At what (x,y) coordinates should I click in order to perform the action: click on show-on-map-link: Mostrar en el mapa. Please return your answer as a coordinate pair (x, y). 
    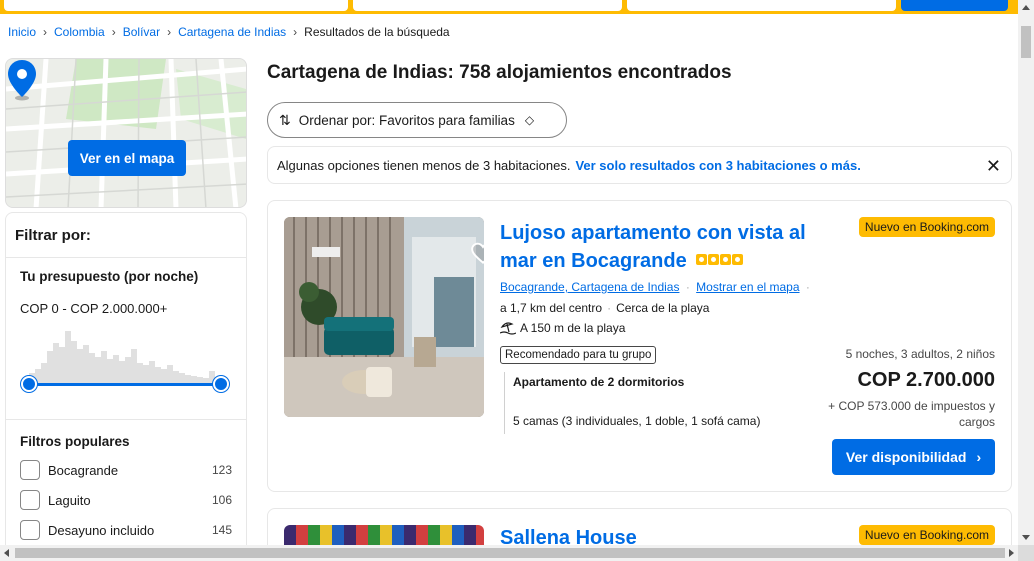
    Looking at the image, I should click on (747, 287).